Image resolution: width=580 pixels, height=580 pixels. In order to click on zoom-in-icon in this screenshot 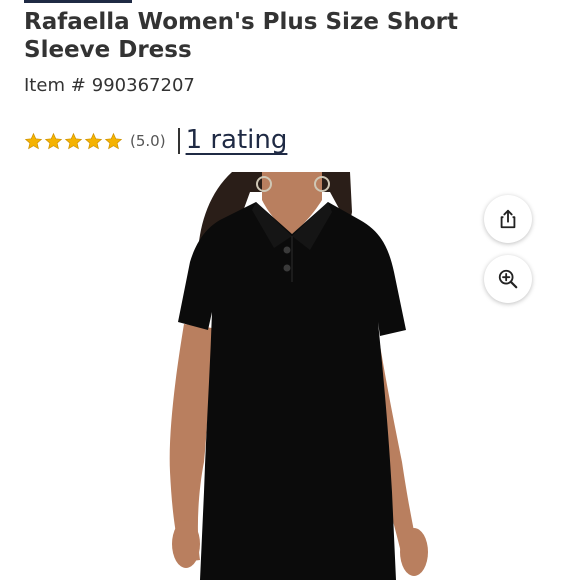, I will do `click(508, 279)`.